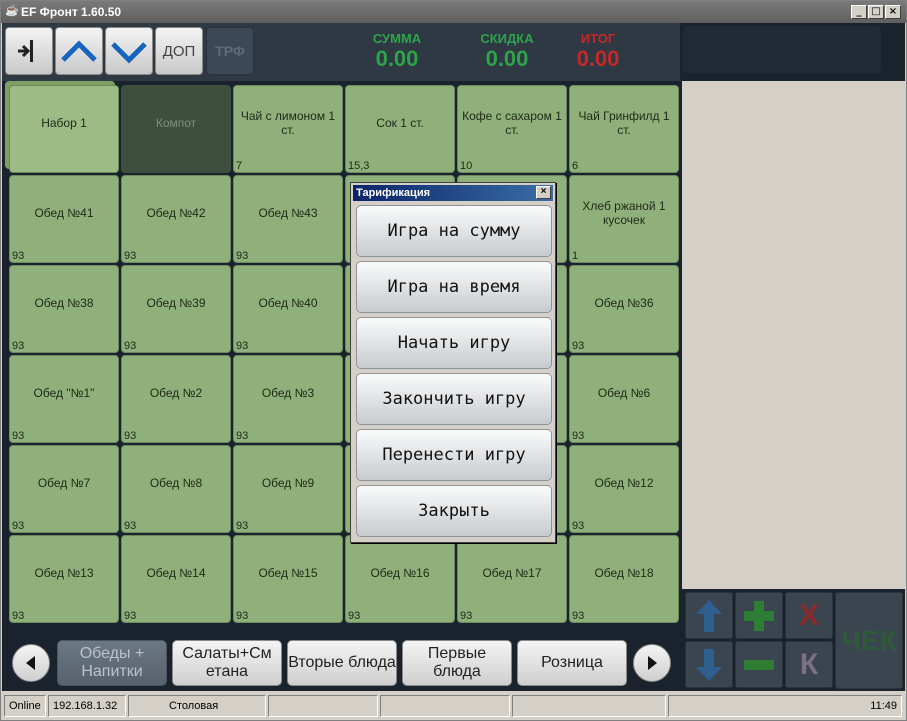 Image resolution: width=907 pixels, height=721 pixels. What do you see at coordinates (624, 489) in the screenshot?
I see `menu-tile: Обед №12 93` at bounding box center [624, 489].